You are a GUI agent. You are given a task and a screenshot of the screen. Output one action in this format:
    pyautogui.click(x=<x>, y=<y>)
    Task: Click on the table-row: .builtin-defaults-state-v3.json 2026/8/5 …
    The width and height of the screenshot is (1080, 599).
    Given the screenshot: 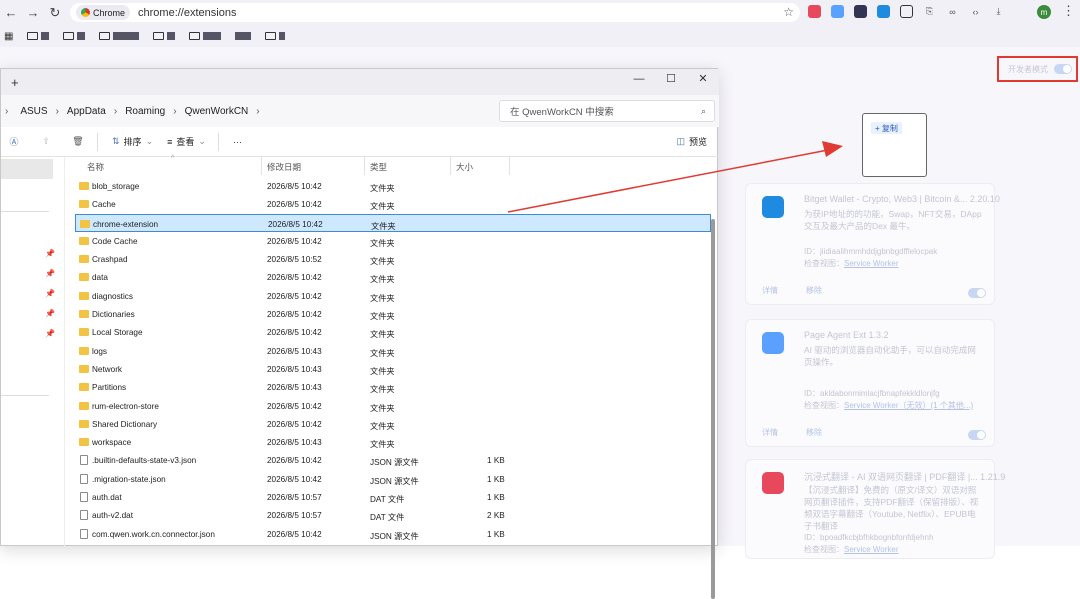 What is the action you would take?
    pyautogui.click(x=393, y=460)
    